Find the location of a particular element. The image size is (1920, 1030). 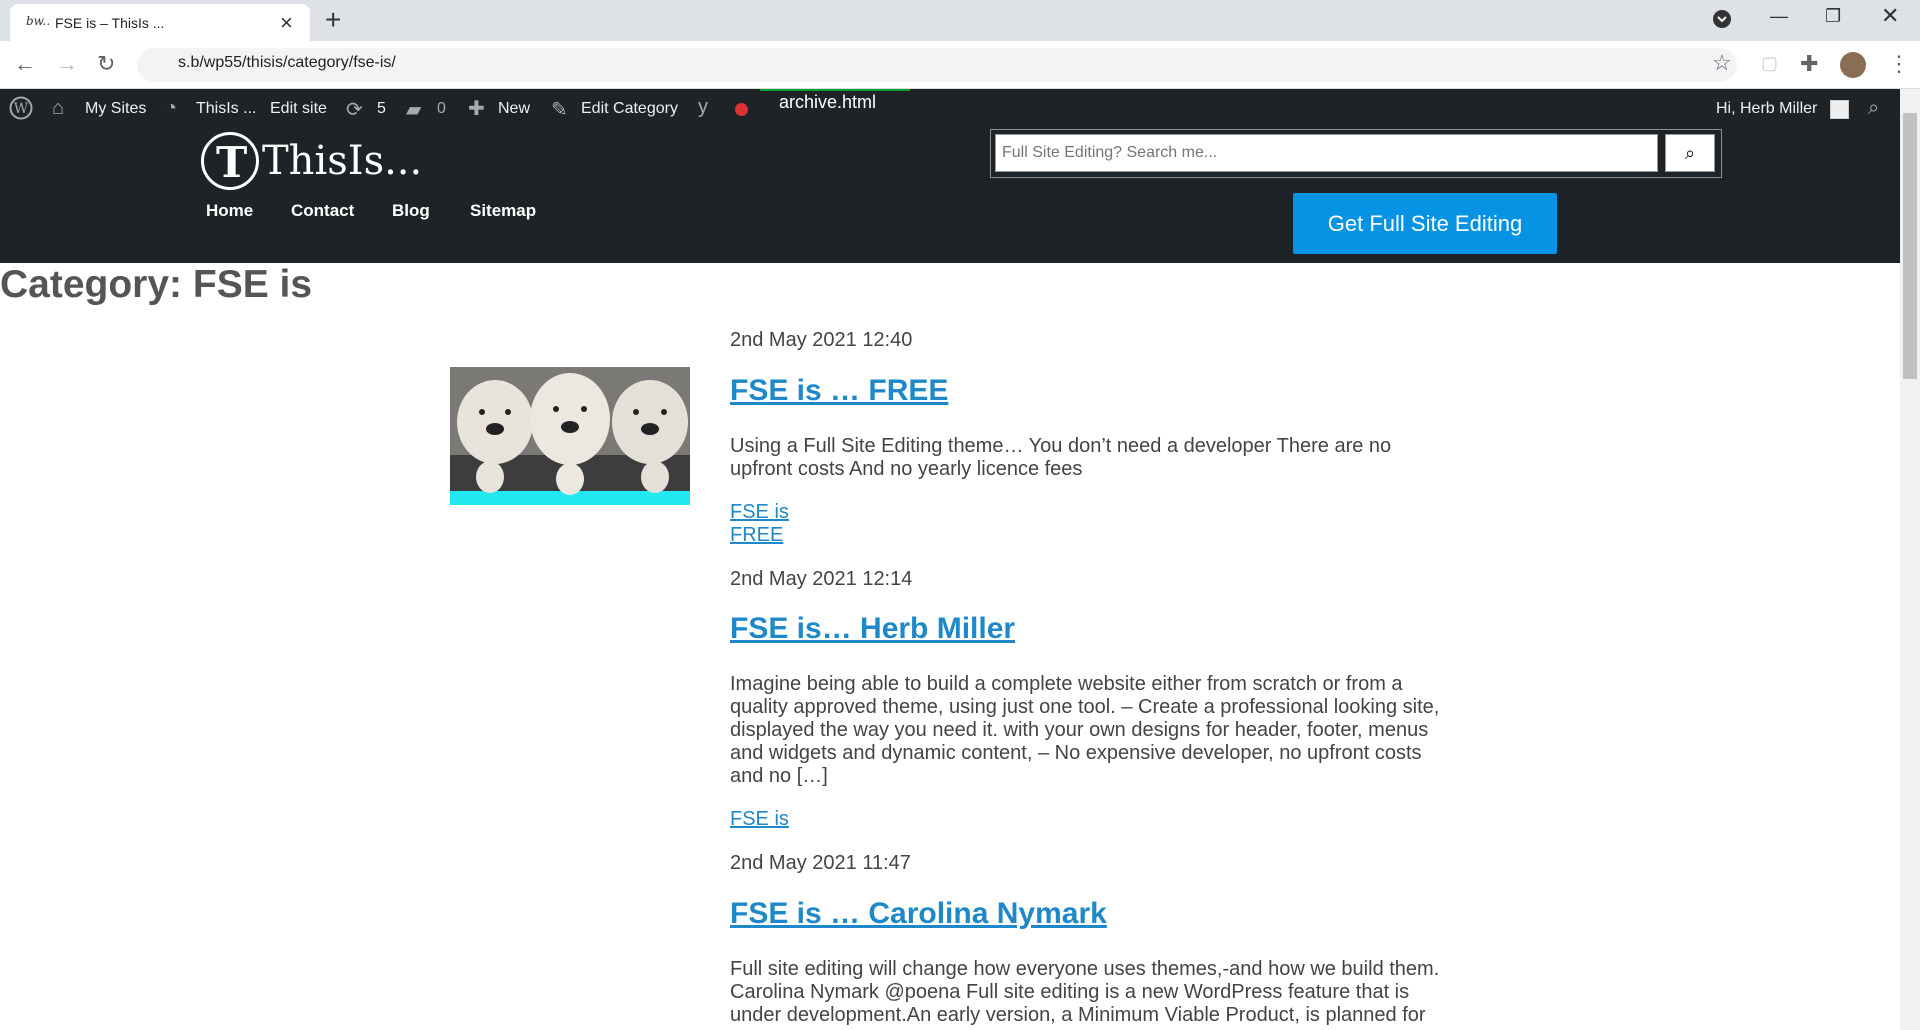

comments-icon: ▰ is located at coordinates (414, 110).